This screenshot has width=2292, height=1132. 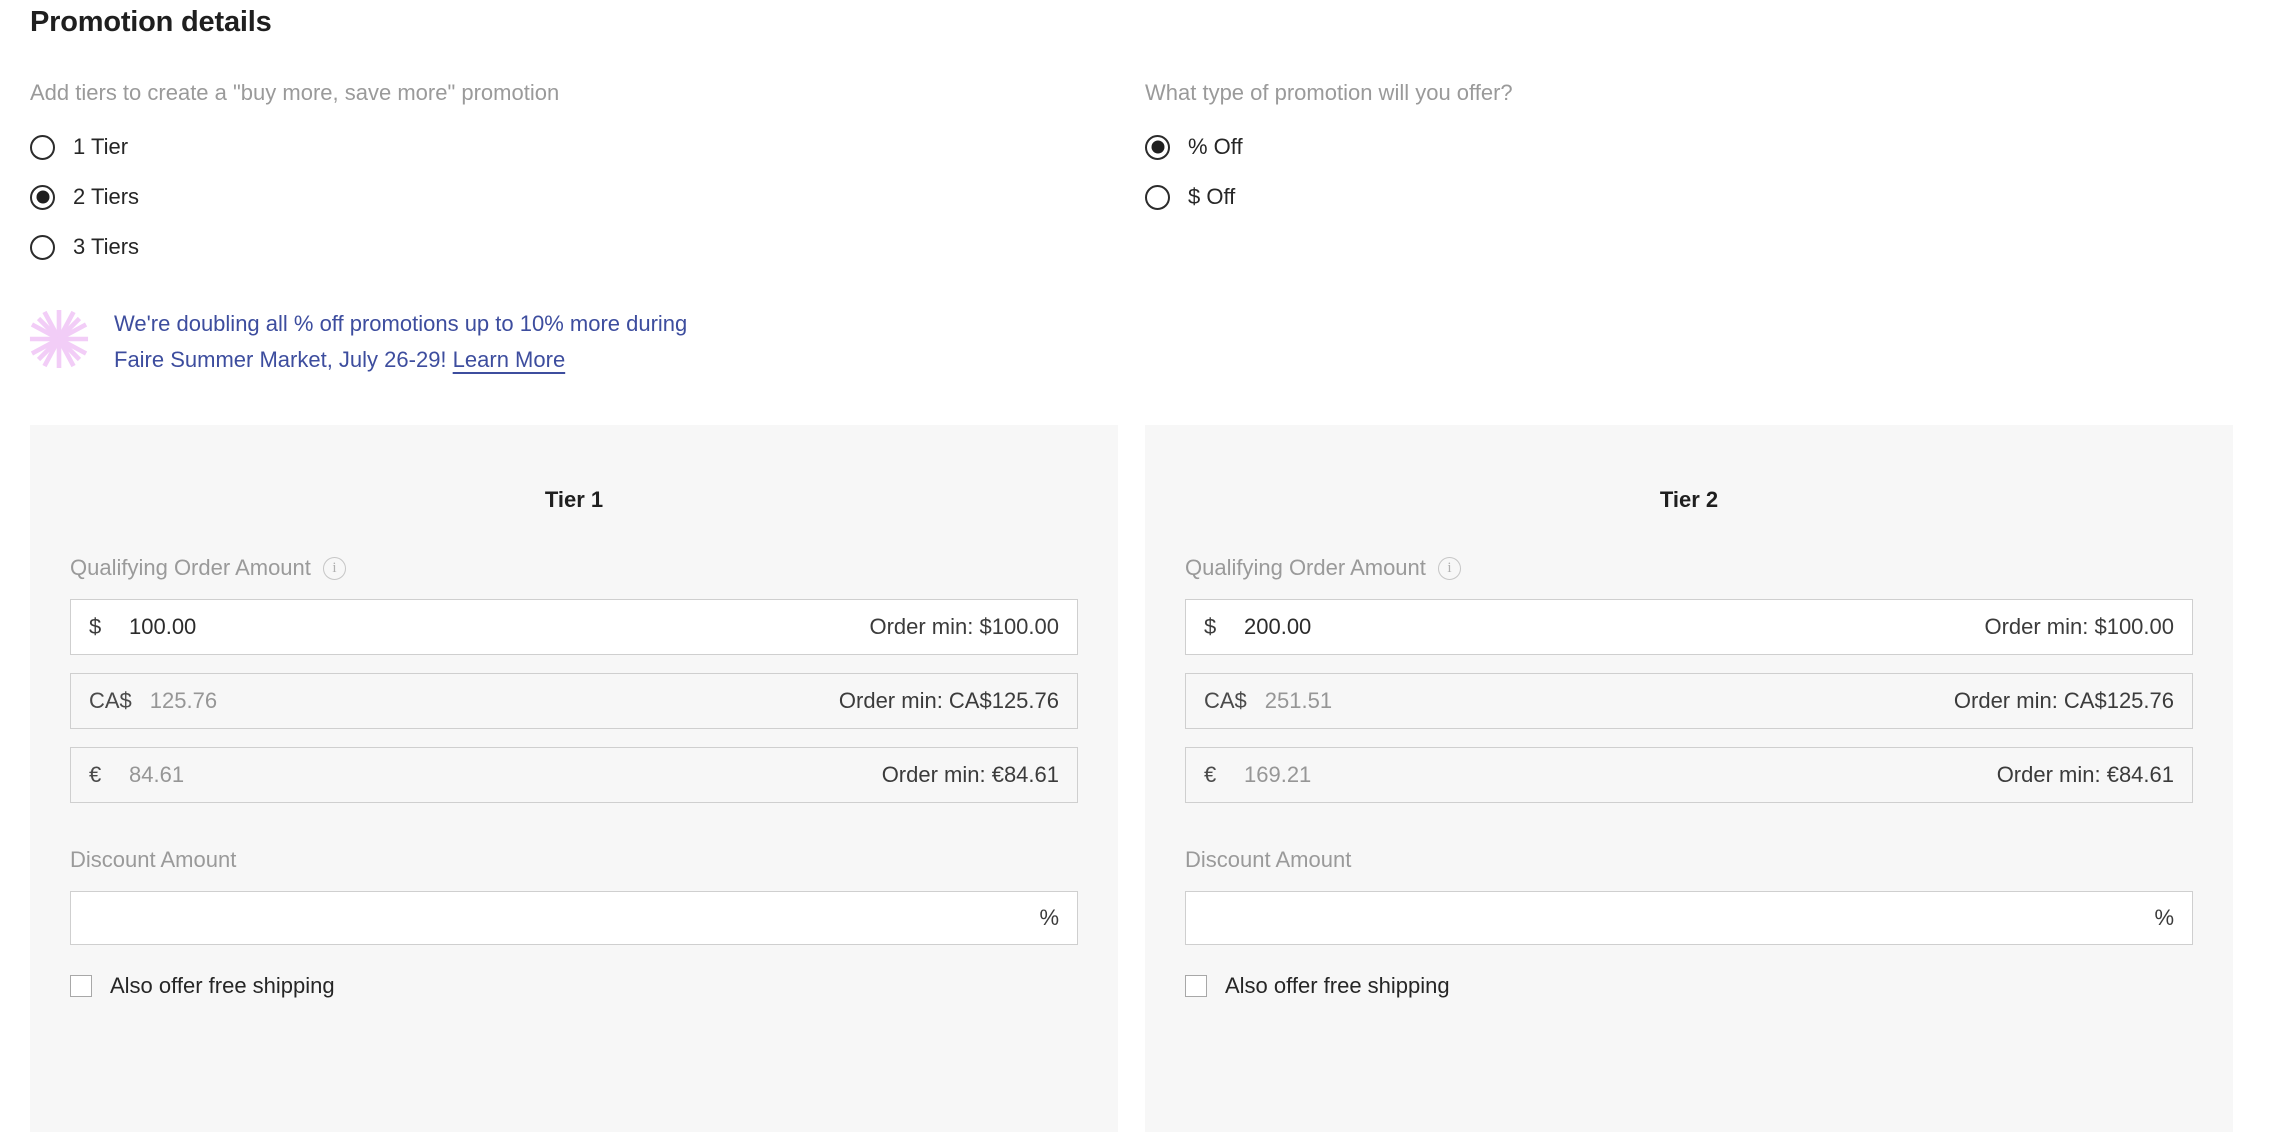 I want to click on qualifying-amount-input-eur: € 84.61 Order min: €84.61, so click(x=574, y=775).